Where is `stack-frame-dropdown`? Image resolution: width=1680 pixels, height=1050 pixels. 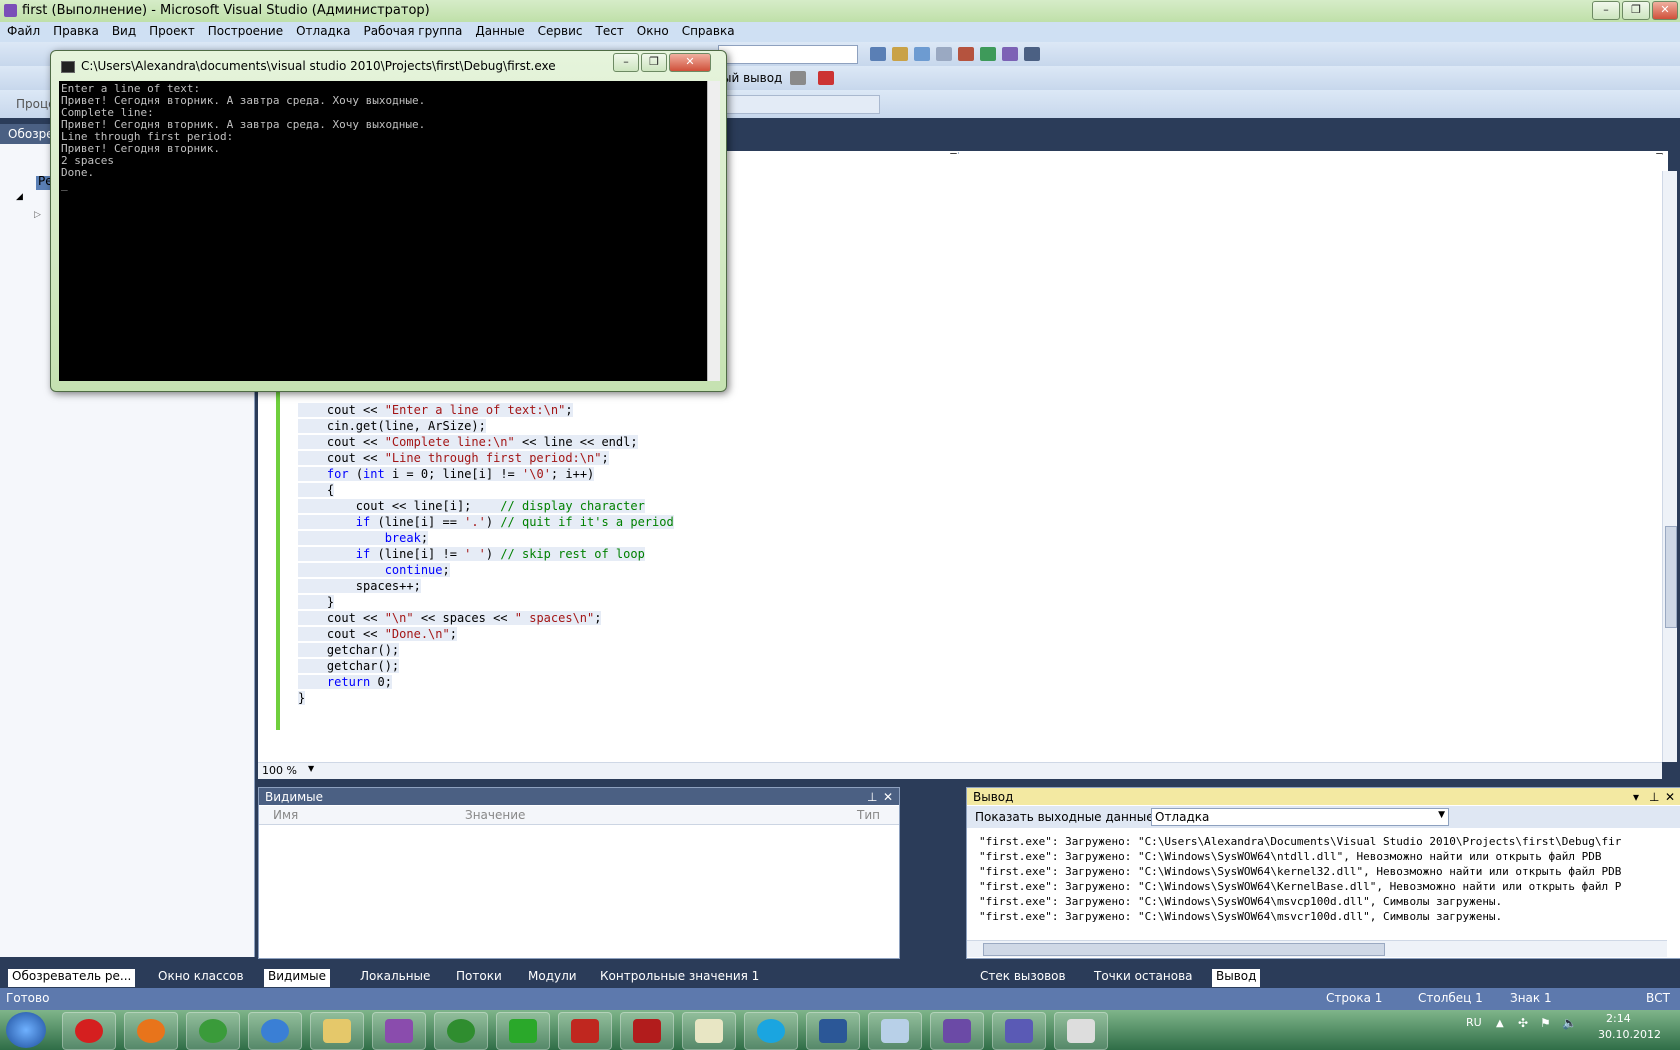 stack-frame-dropdown is located at coordinates (801, 104).